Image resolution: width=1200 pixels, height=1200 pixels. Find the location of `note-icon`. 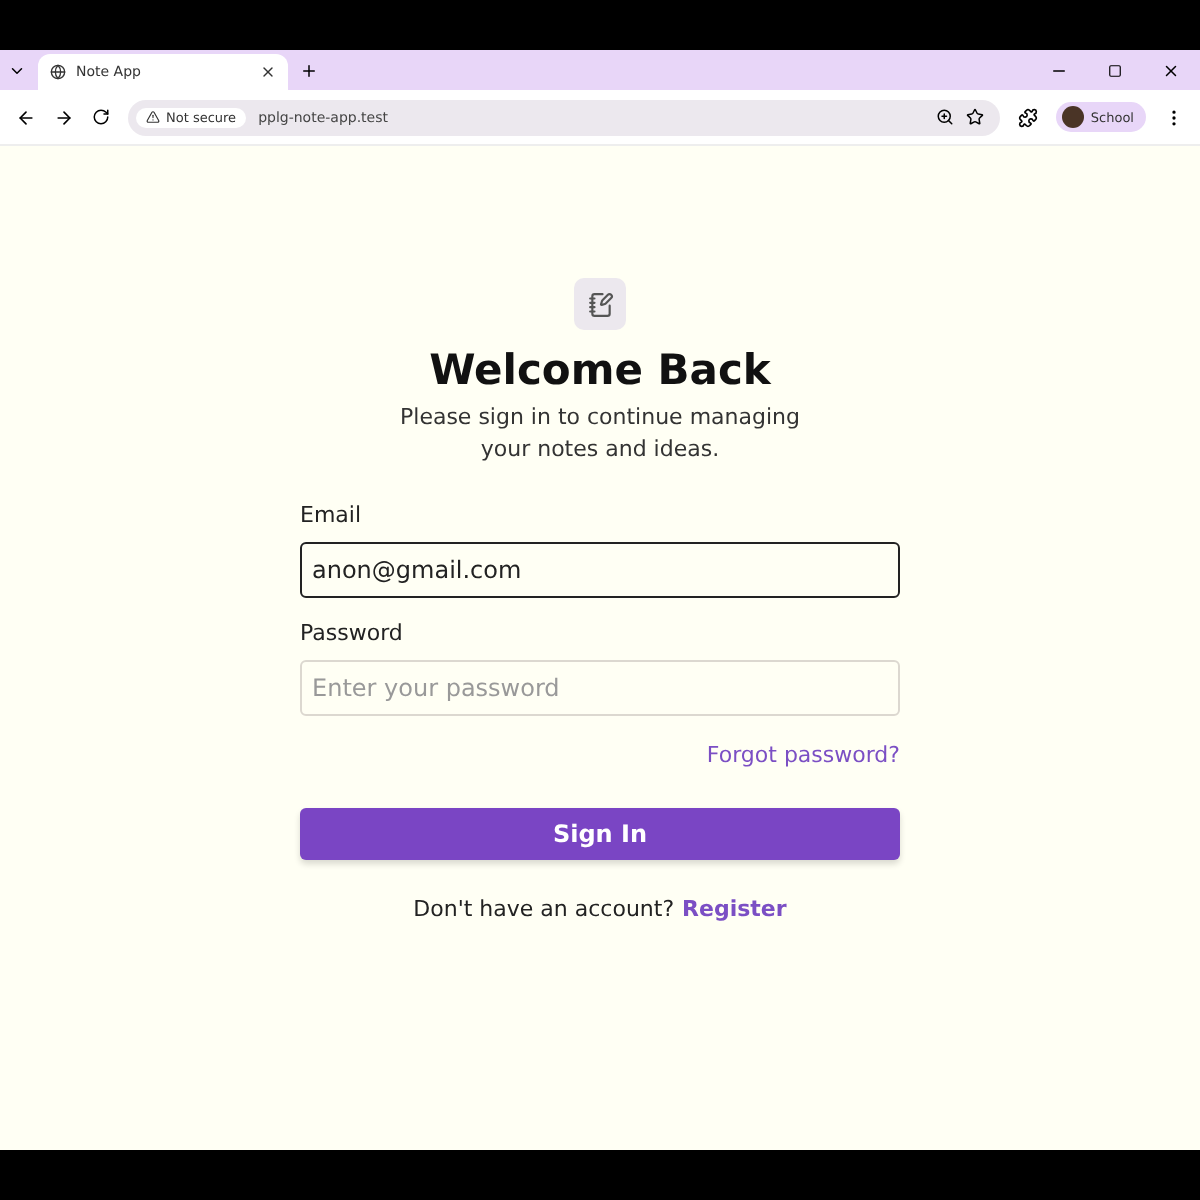

note-icon is located at coordinates (600, 304).